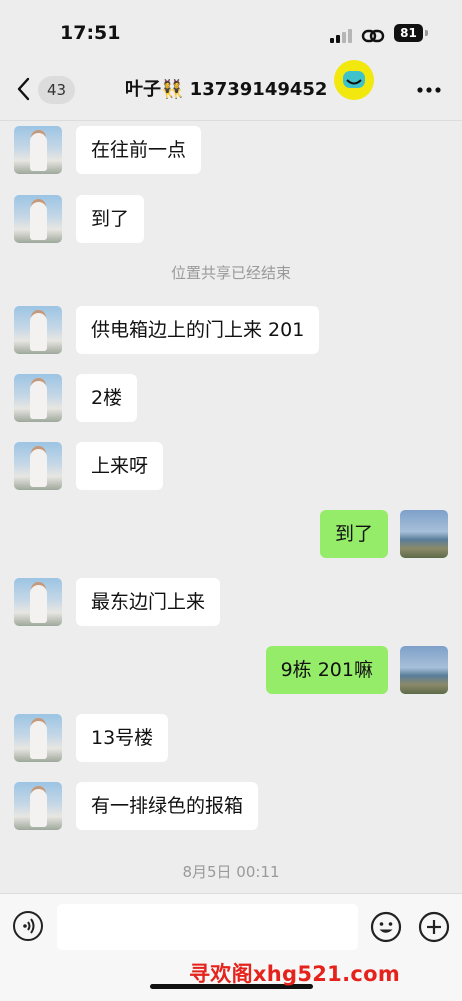 The height and width of the screenshot is (1001, 462). I want to click on link-icon, so click(373, 36).